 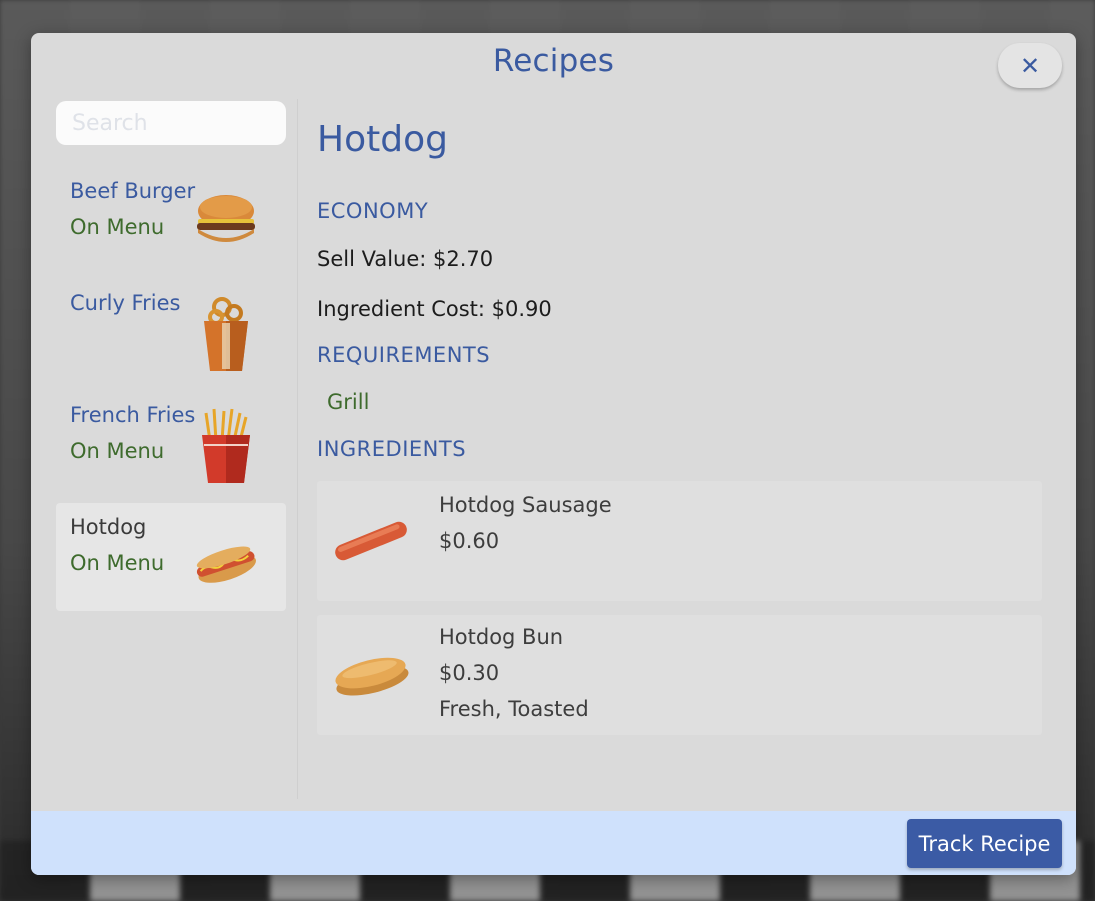 What do you see at coordinates (171, 333) in the screenshot?
I see `recipe-item-curly-fries: Curly Fries` at bounding box center [171, 333].